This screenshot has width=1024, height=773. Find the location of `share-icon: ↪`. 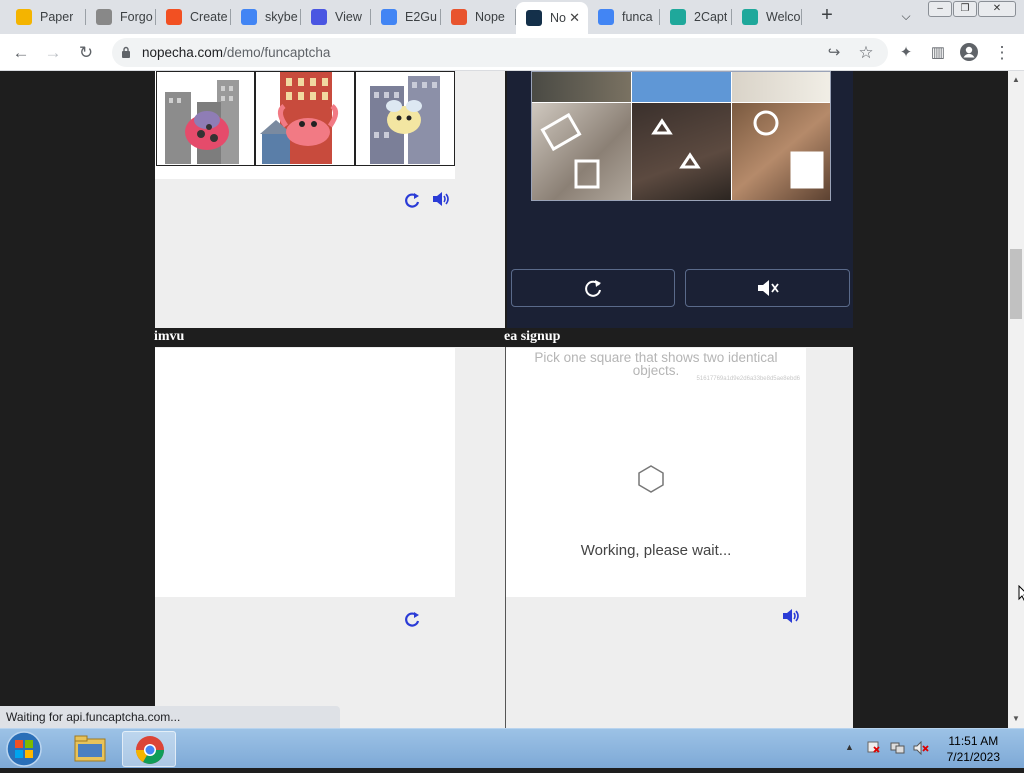

share-icon: ↪ is located at coordinates (834, 53).